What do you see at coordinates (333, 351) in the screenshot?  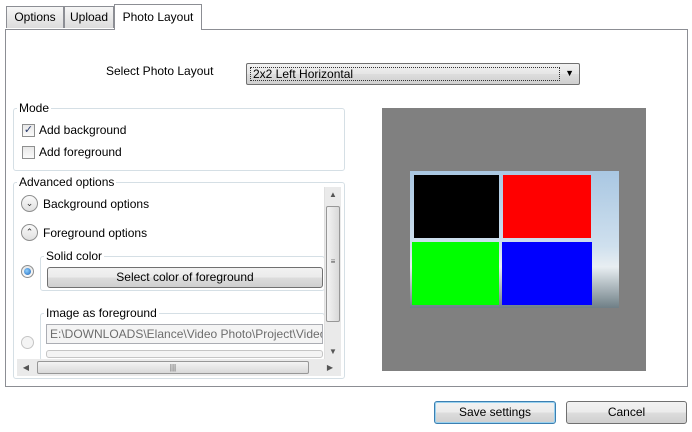 I see `scroll-down-icon: ▼` at bounding box center [333, 351].